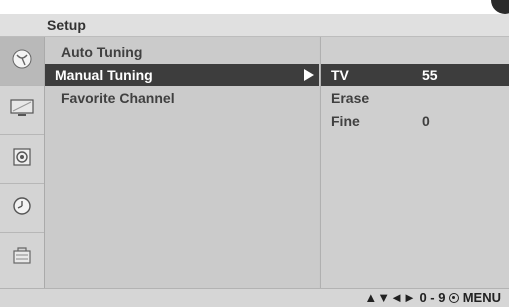 The width and height of the screenshot is (509, 307). Describe the element at coordinates (415, 75) in the screenshot. I see `submenu-item-tv: TV 55` at that location.